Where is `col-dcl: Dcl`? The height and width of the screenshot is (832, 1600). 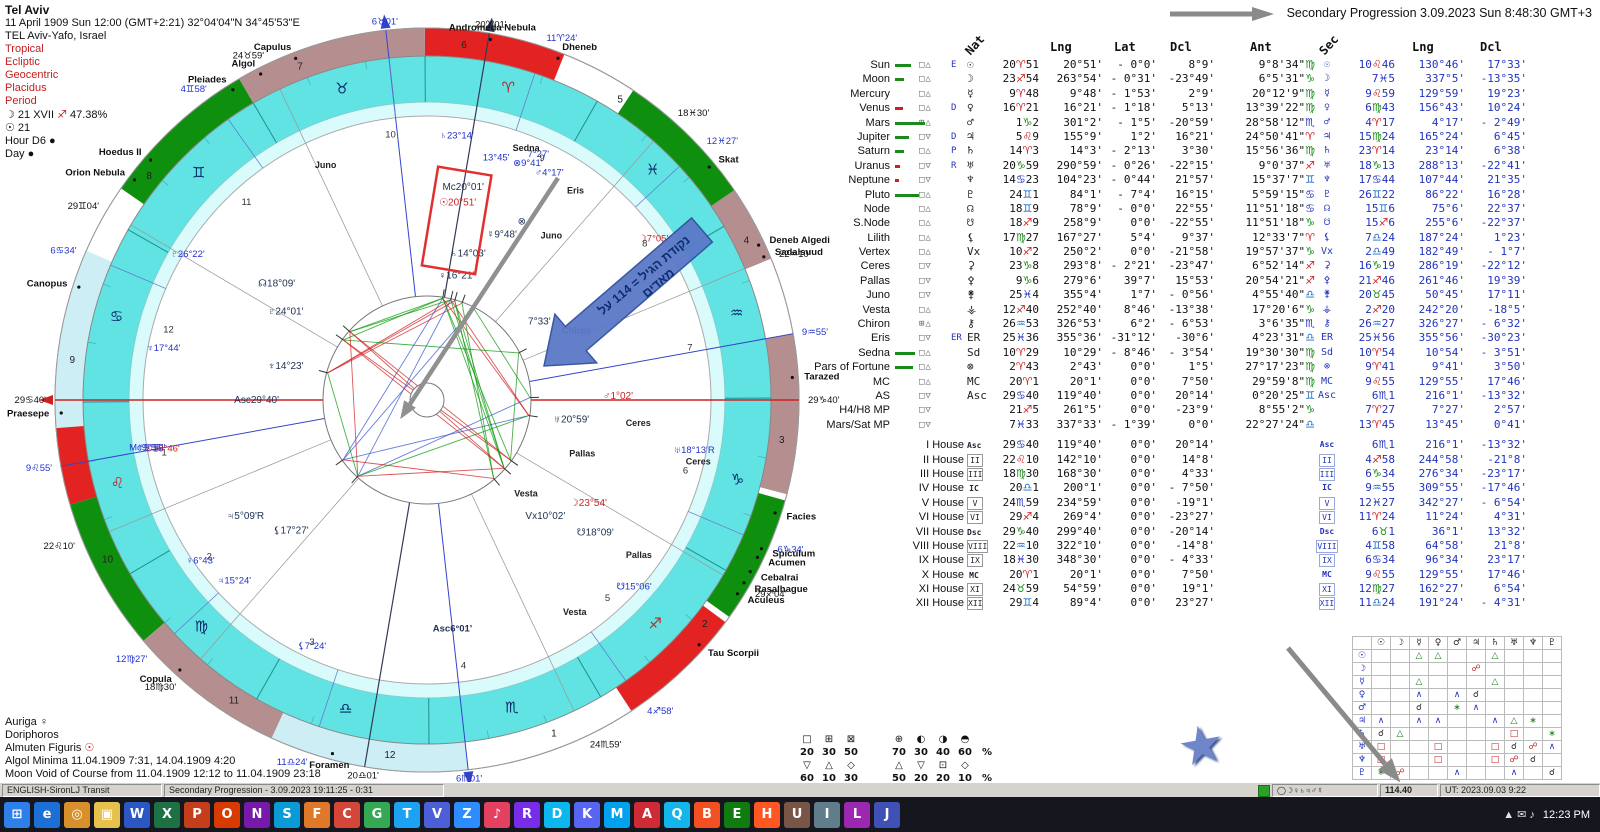 col-dcl: Dcl is located at coordinates (1181, 47).